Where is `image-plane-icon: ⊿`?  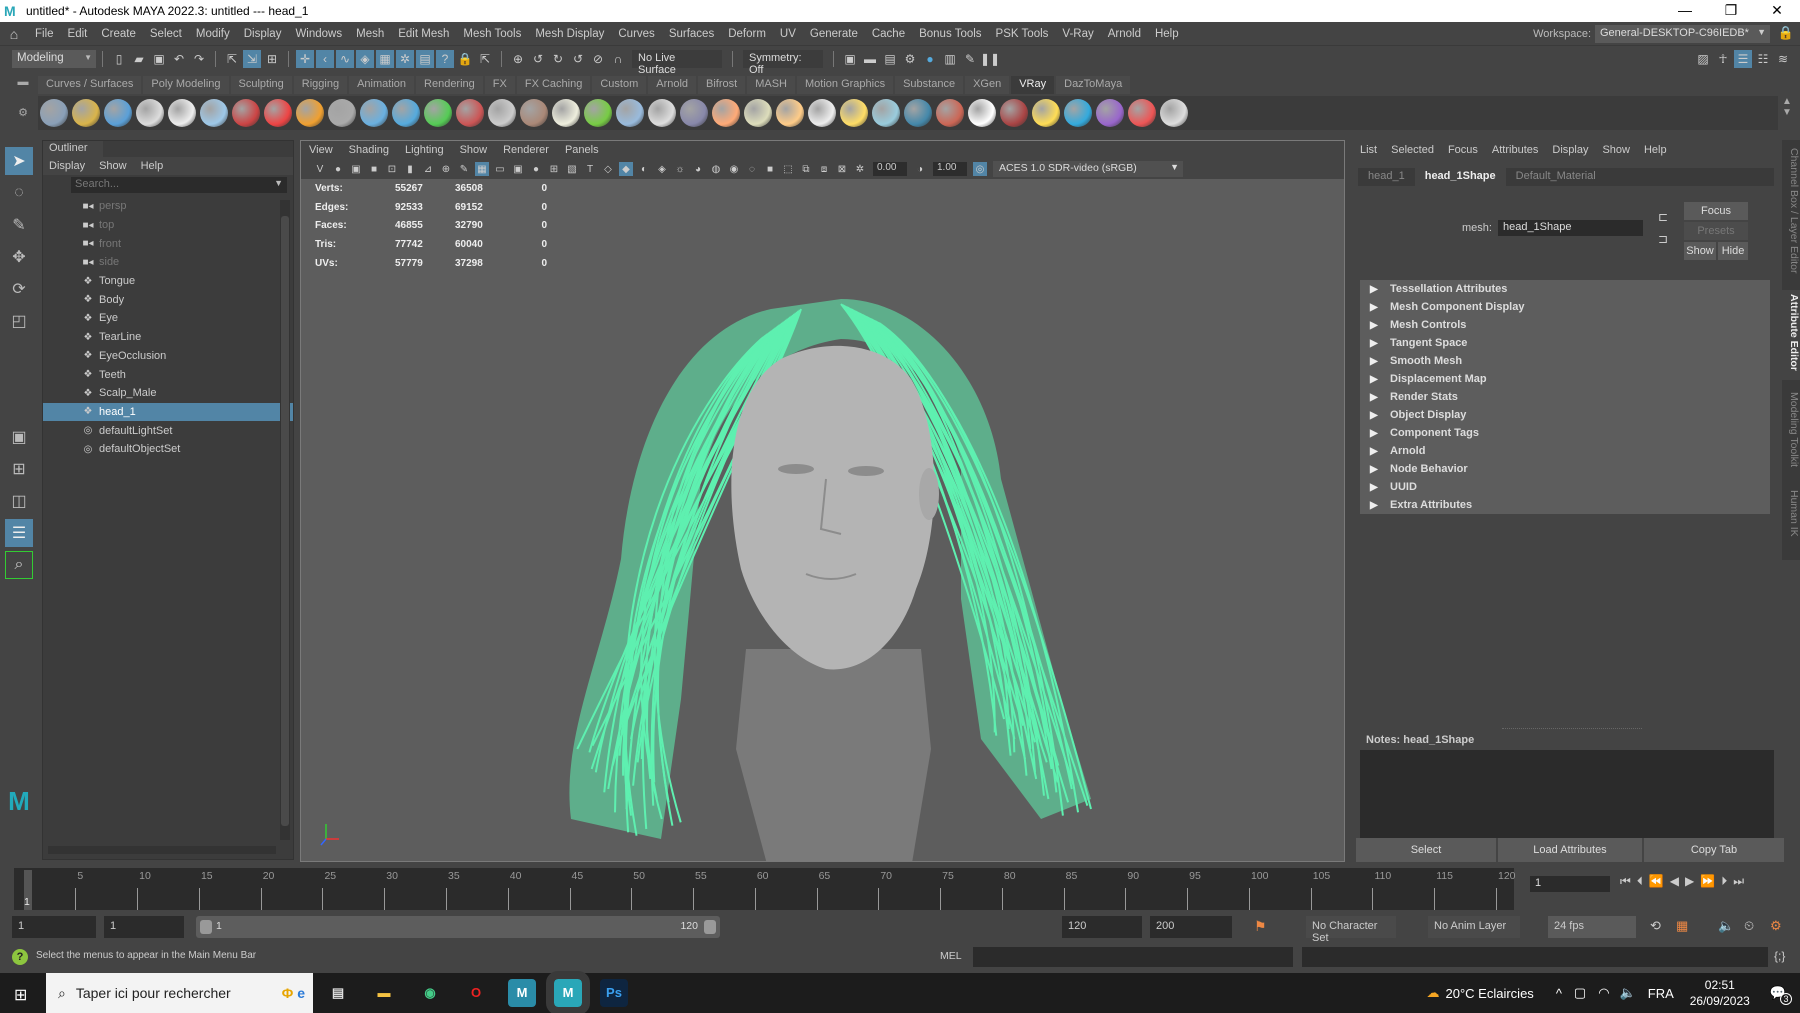 image-plane-icon: ⊿ is located at coordinates (428, 169).